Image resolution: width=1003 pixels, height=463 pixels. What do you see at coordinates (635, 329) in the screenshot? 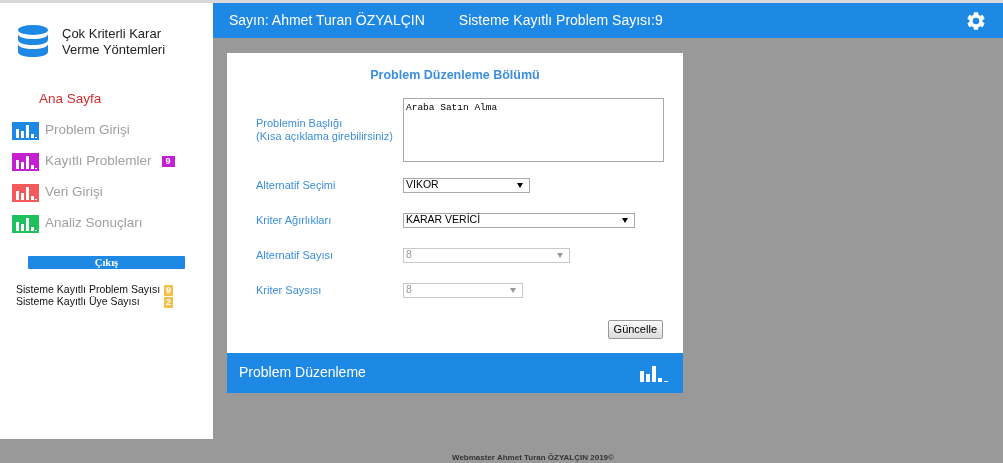
I see `update-button: Güncelle` at bounding box center [635, 329].